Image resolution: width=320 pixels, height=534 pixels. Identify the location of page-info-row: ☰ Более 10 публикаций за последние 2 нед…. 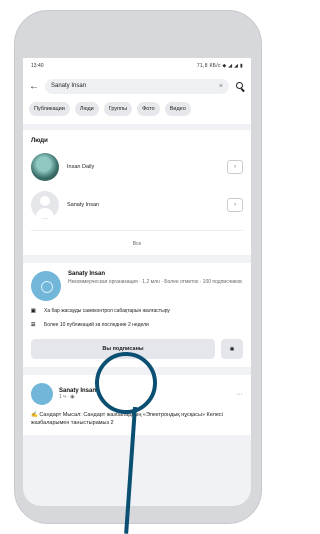
(137, 325).